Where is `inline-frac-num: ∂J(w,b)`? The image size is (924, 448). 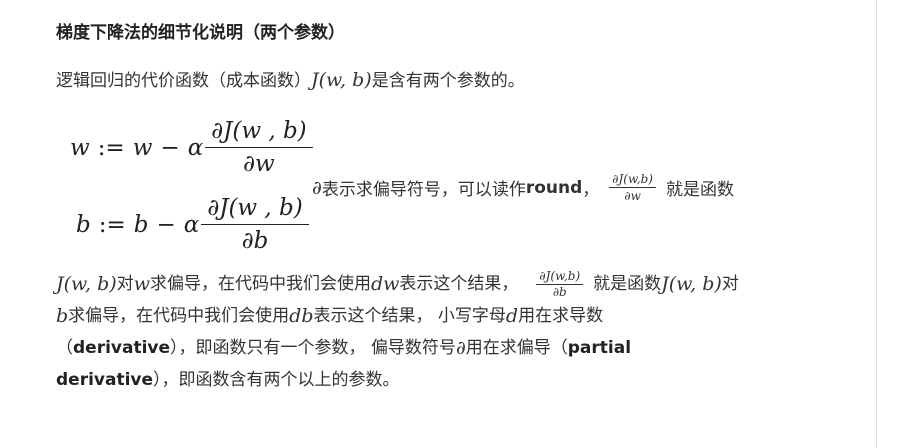
inline-frac-num: ∂J(w,b) is located at coordinates (560, 277).